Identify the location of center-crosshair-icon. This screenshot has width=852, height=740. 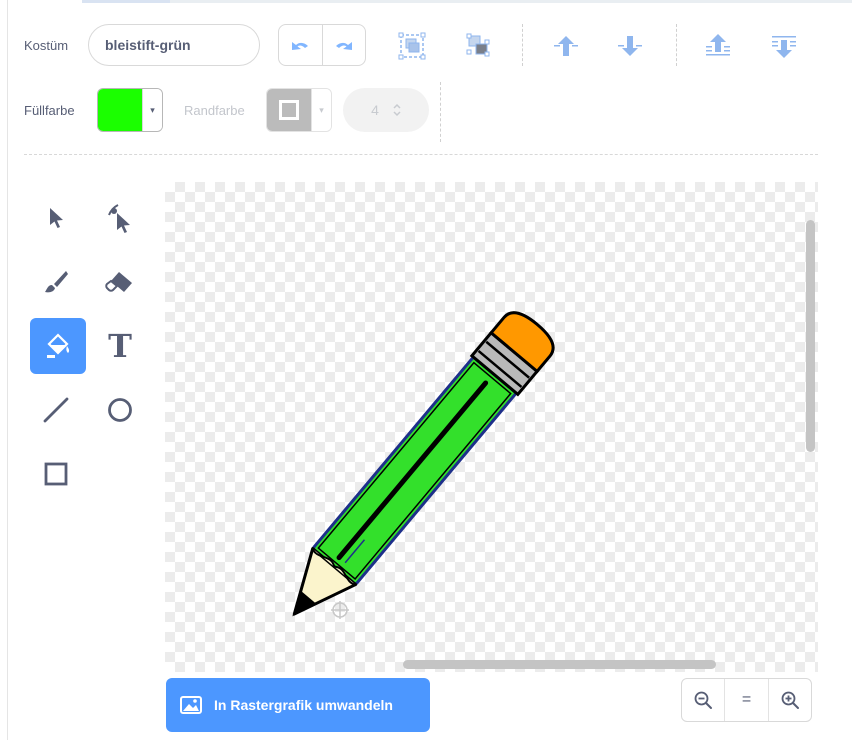
(340, 610).